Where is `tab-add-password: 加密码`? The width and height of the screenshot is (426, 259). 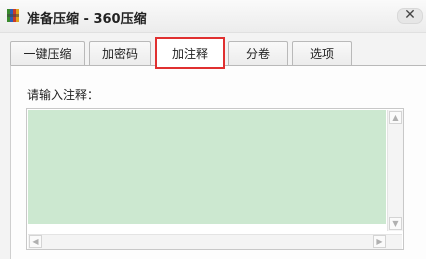
tab-add-password: 加密码 is located at coordinates (120, 53).